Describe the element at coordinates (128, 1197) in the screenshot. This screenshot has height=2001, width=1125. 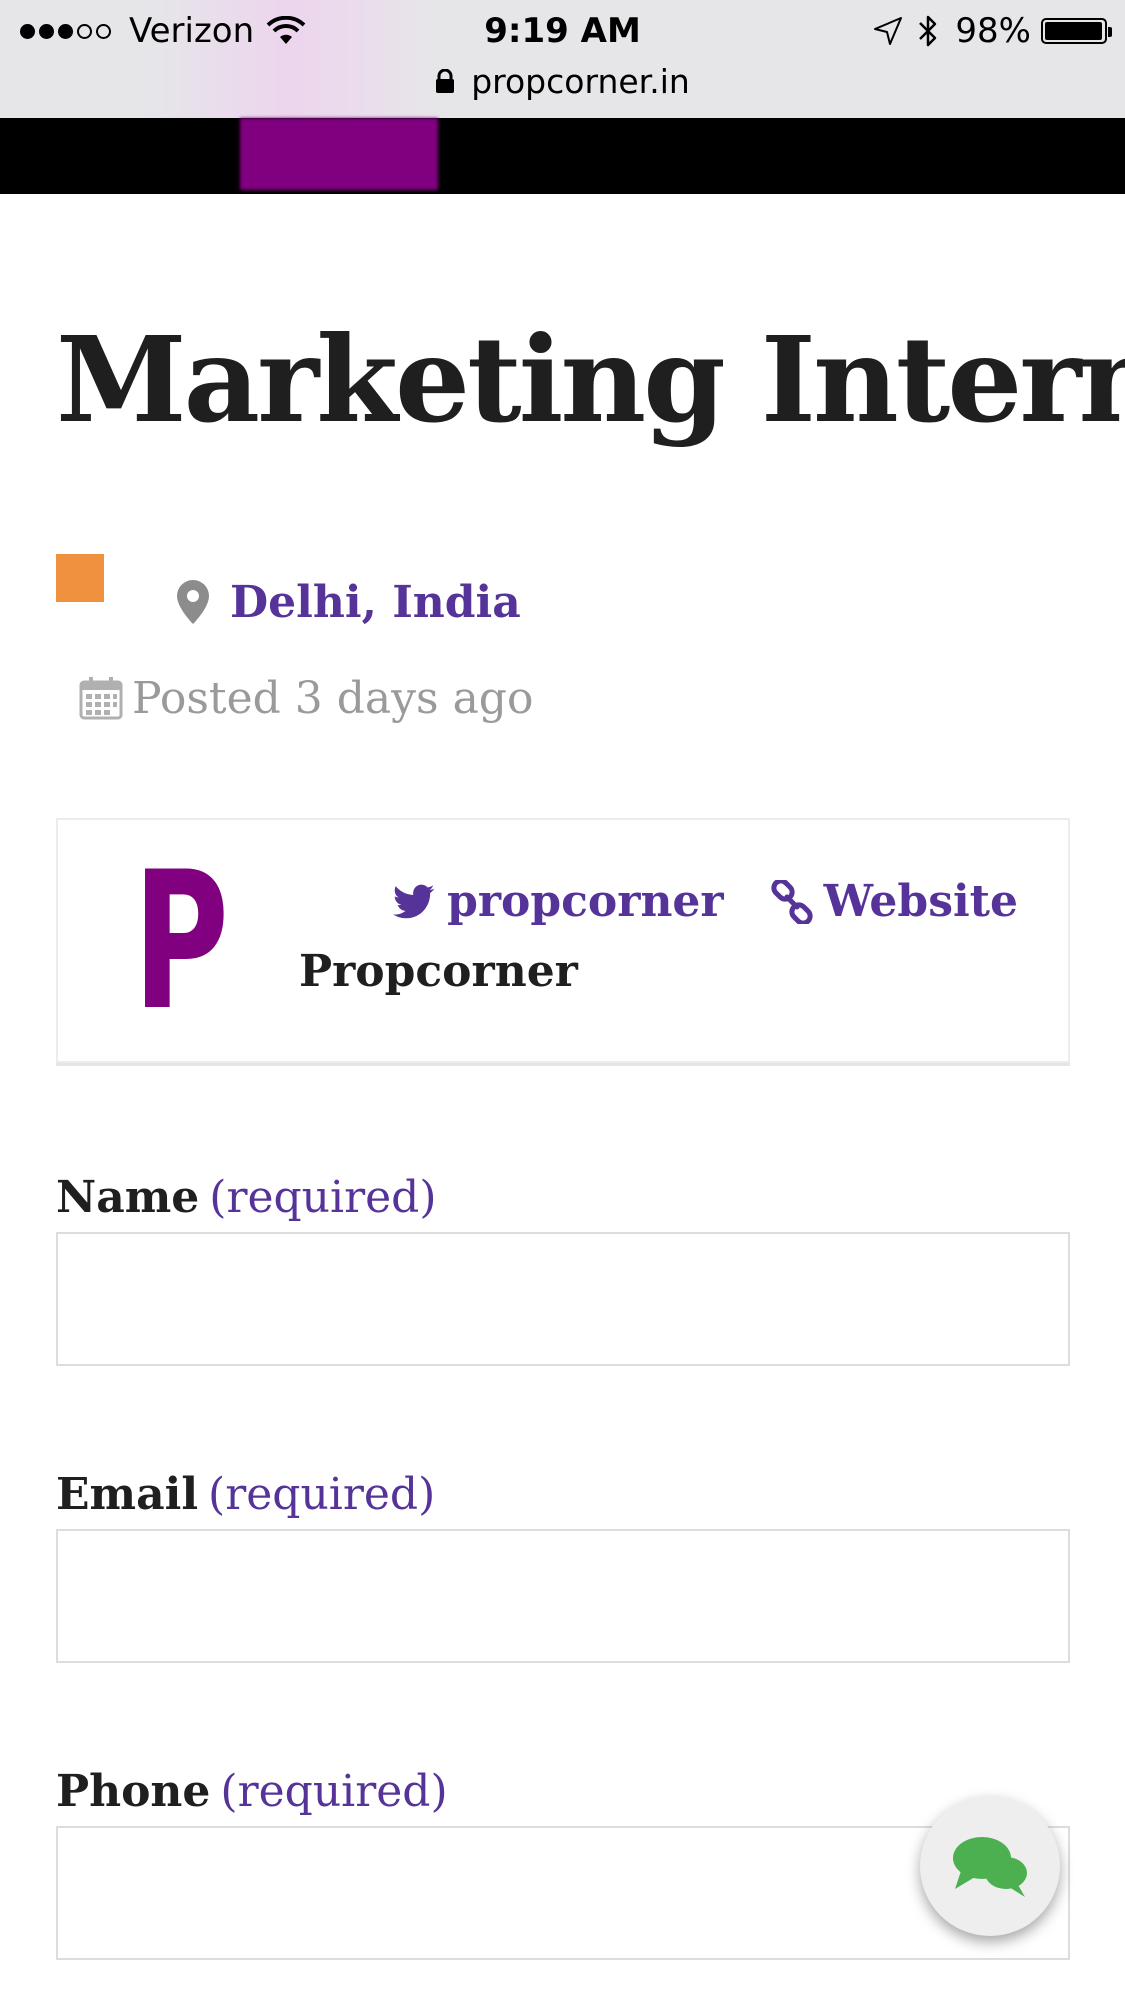
I see `name-label-text: Name` at that location.